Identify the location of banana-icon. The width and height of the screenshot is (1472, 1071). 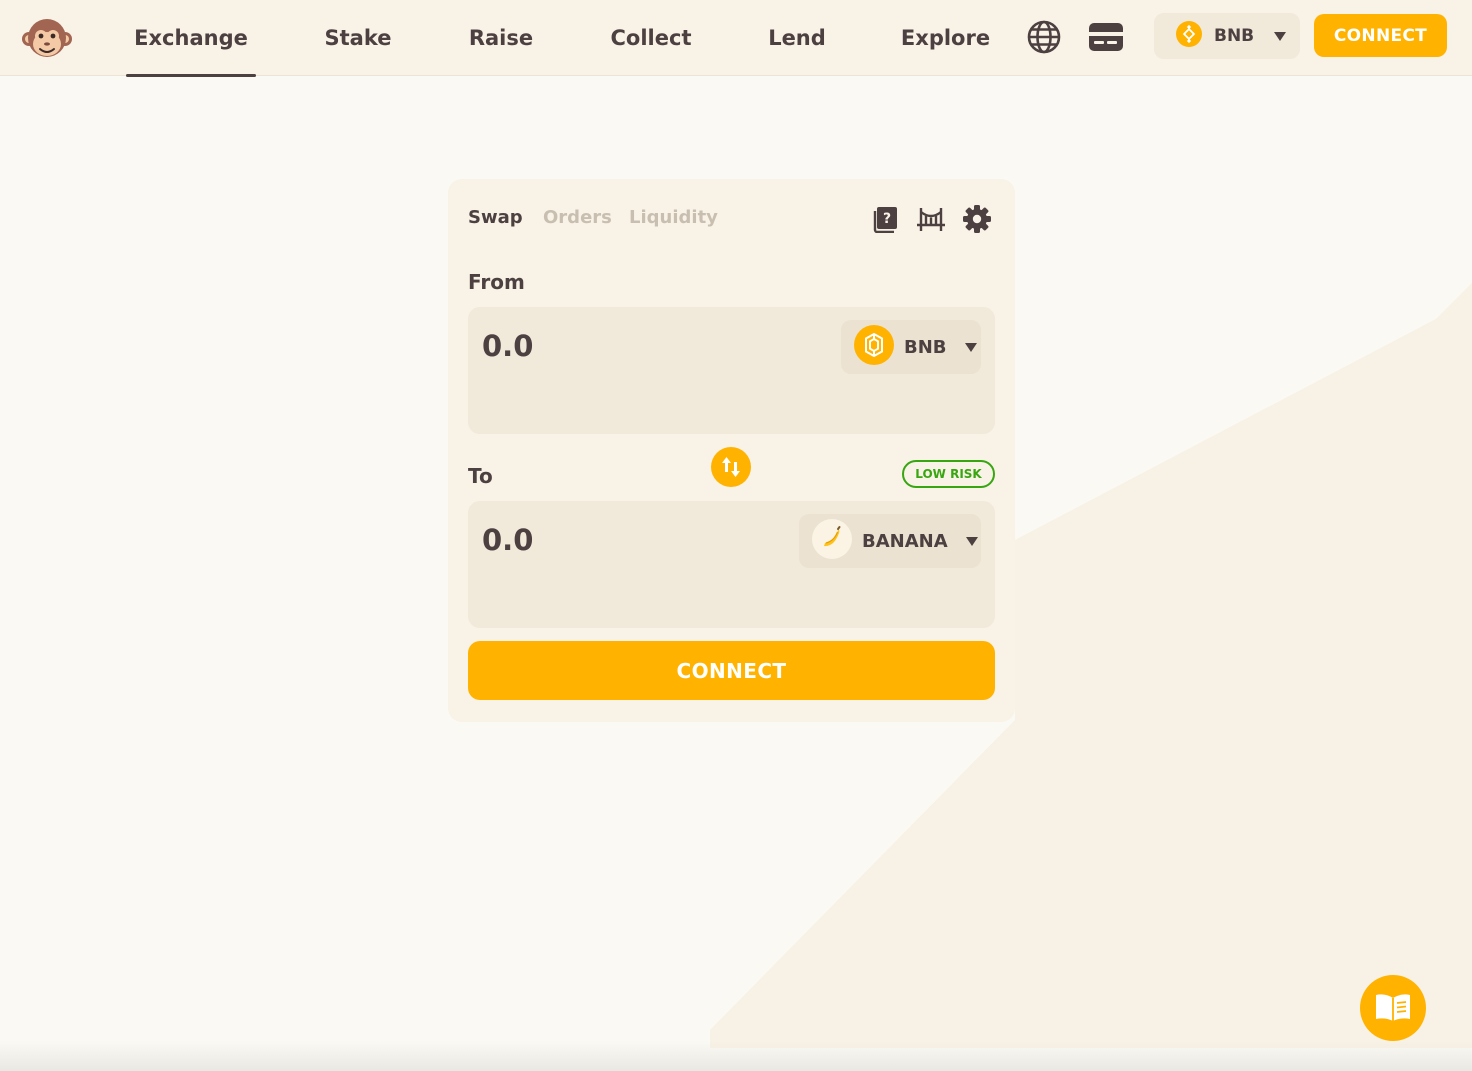
(832, 541).